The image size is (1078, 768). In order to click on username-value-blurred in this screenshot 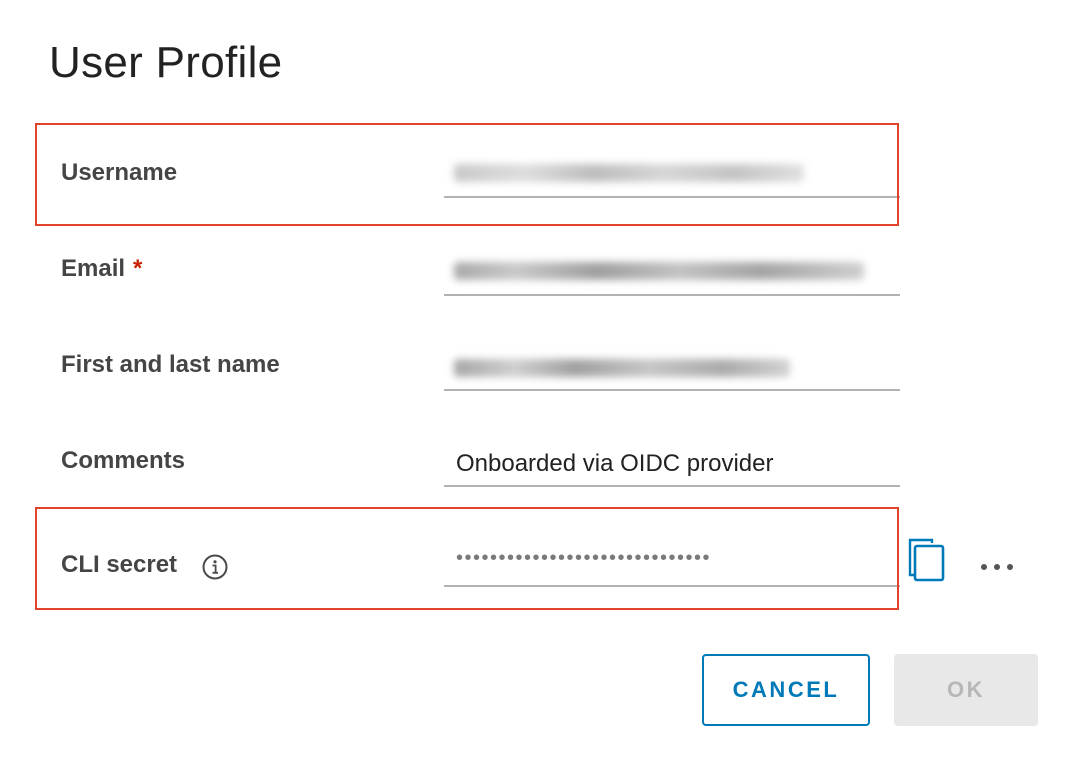, I will do `click(629, 173)`.